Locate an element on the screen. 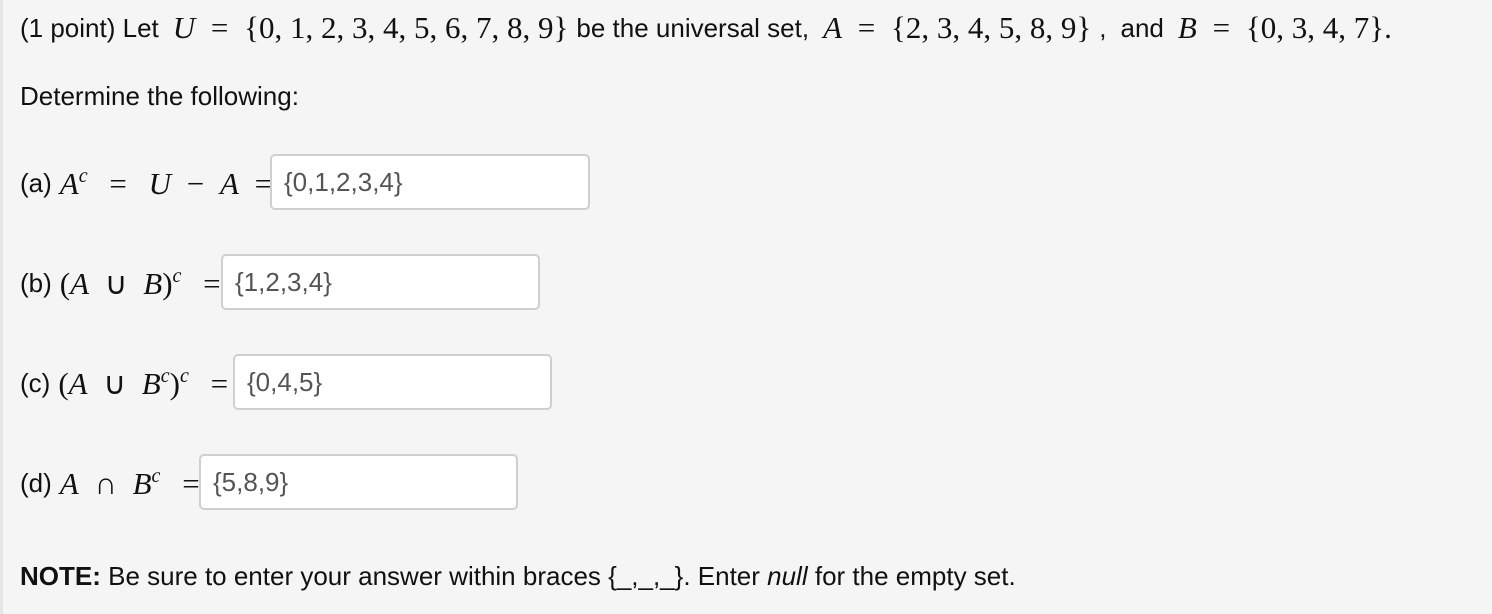 The height and width of the screenshot is (614, 1492). part-a-expression: Ac = U − A = is located at coordinates (166, 182).